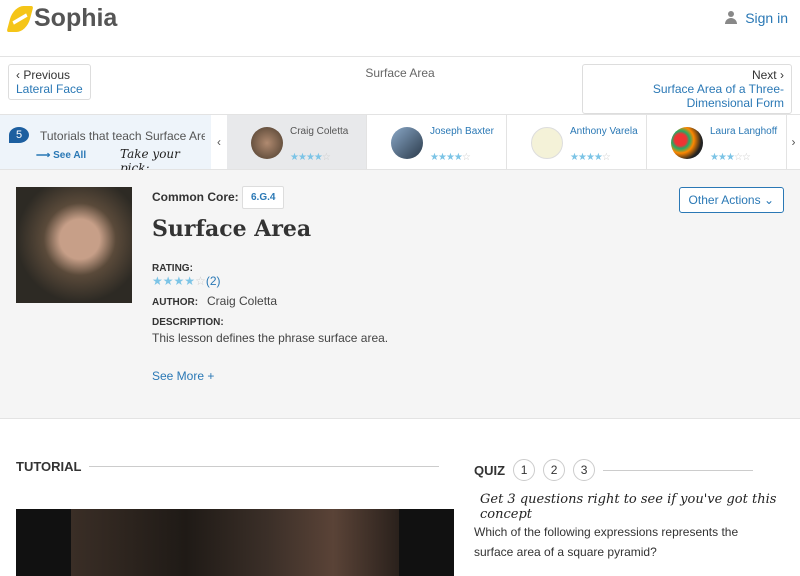 This screenshot has height=576, width=800. What do you see at coordinates (45, 155) in the screenshot?
I see `arrow-right-icon: ⟶` at bounding box center [45, 155].